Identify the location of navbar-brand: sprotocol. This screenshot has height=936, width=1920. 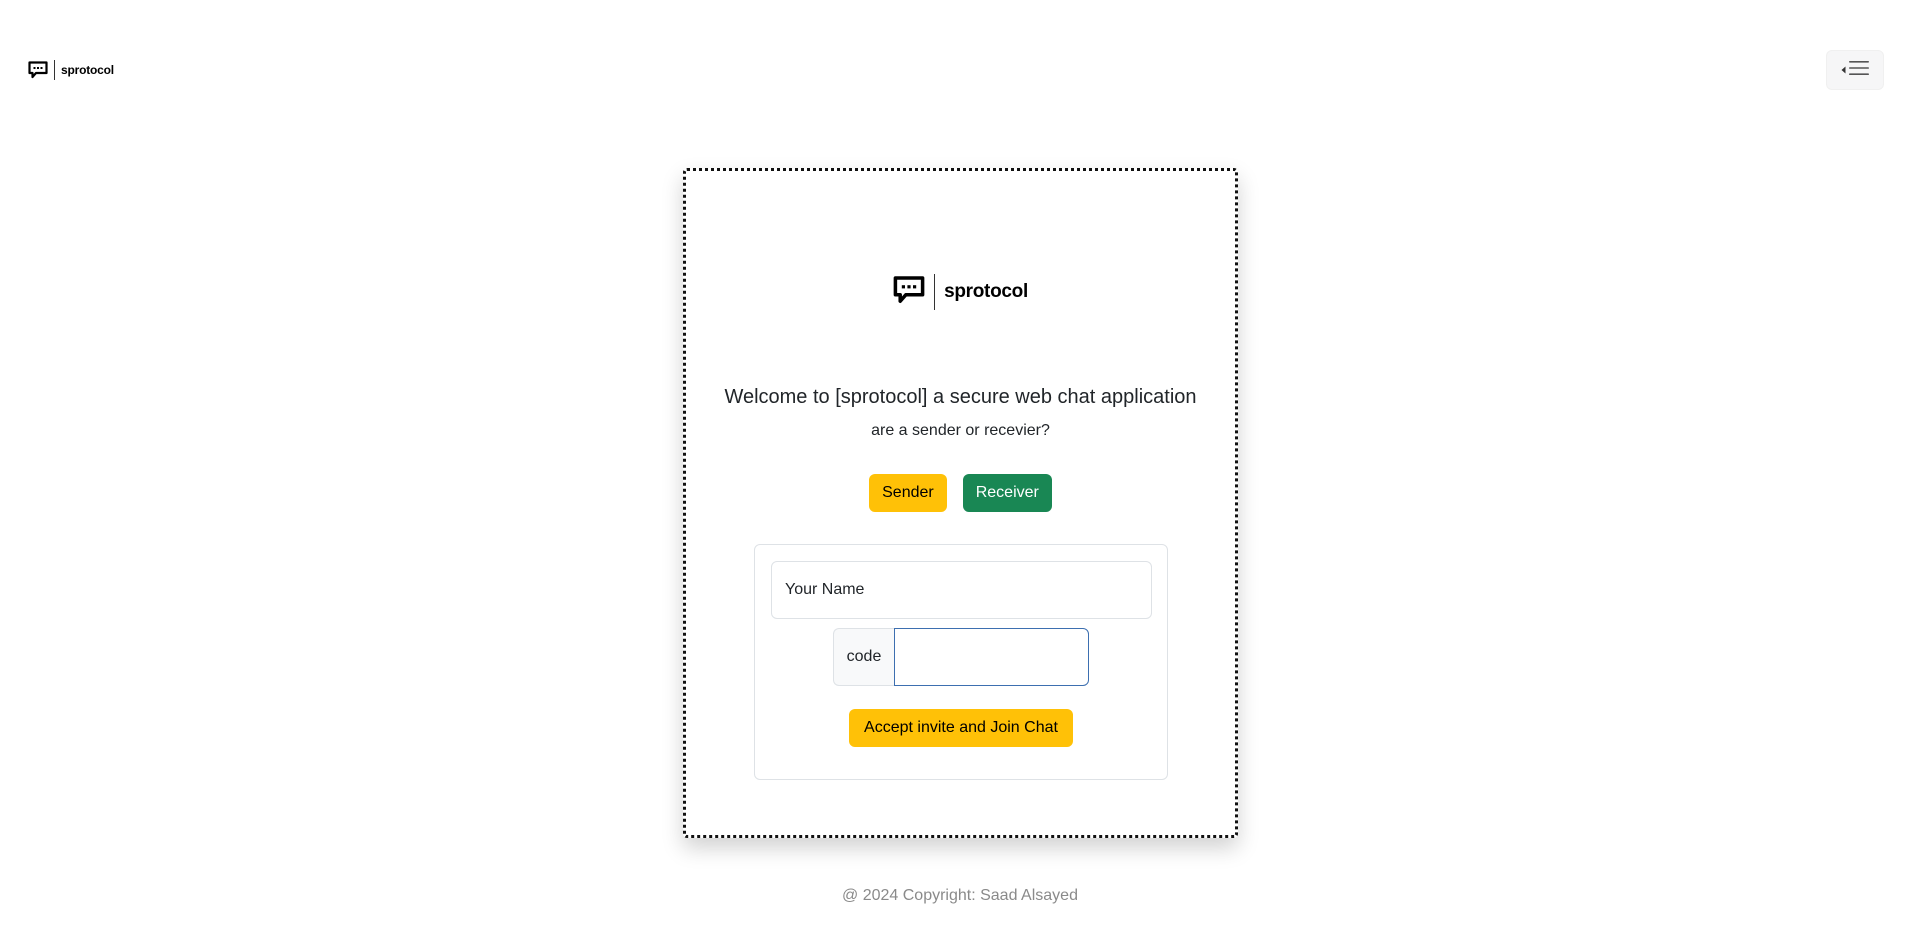
(71, 70).